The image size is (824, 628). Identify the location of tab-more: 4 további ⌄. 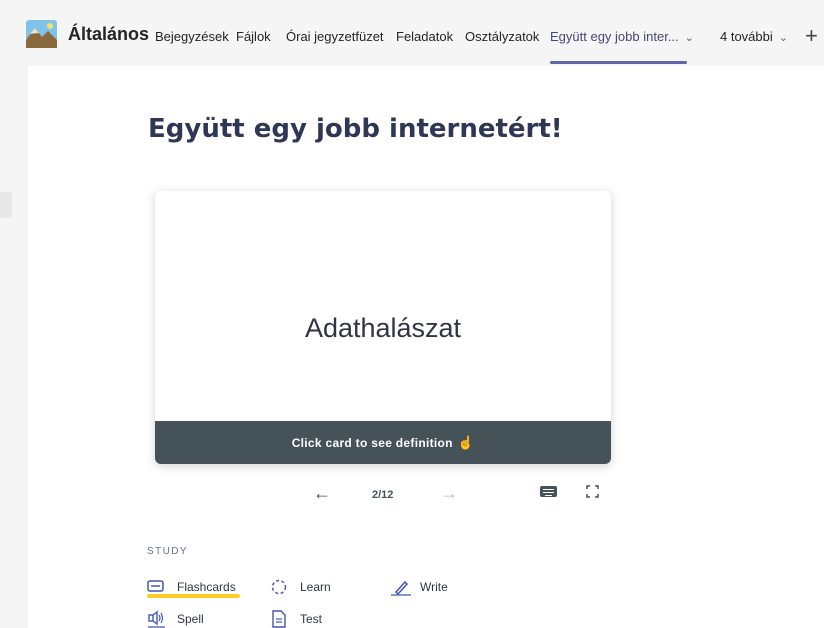
(754, 36).